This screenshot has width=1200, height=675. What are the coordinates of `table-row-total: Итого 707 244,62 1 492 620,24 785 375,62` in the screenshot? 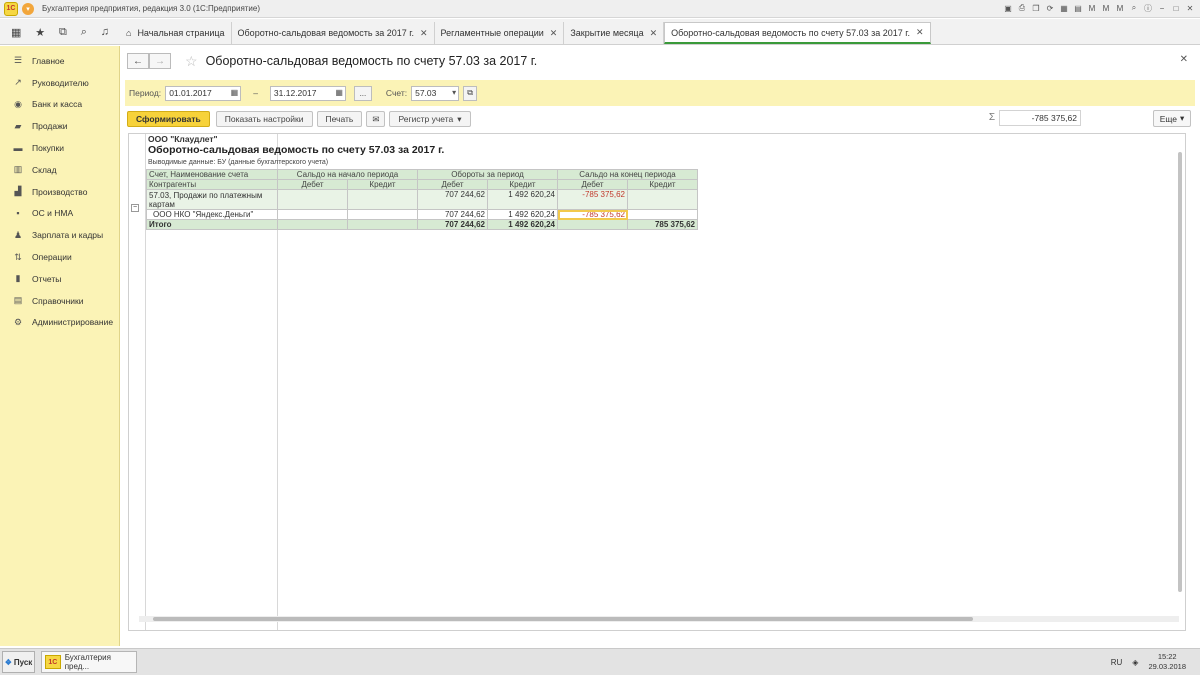 It's located at (422, 224).